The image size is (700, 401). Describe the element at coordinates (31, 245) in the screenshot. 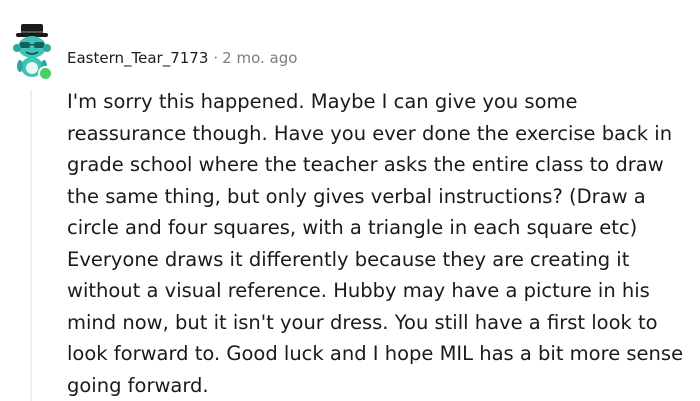

I see `thread-collapse-line` at that location.